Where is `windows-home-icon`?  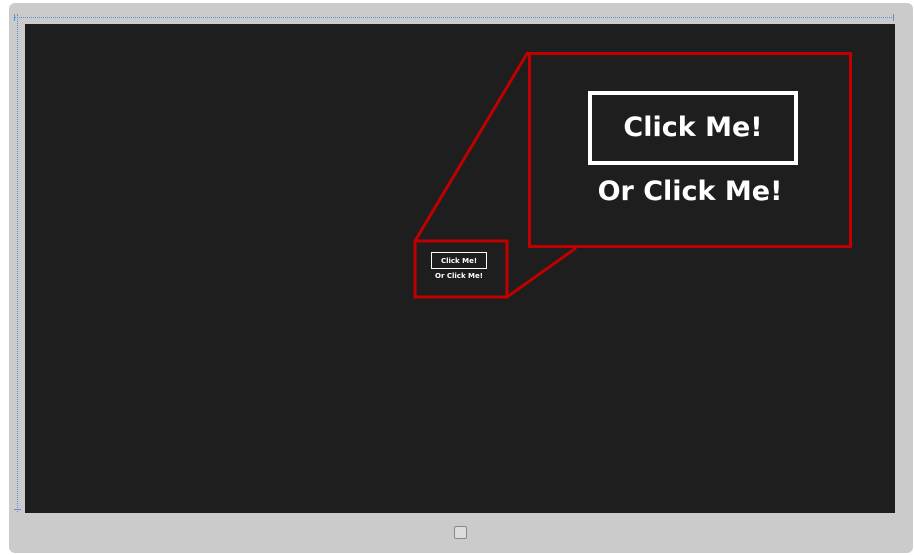
windows-home-icon is located at coordinates (460, 532).